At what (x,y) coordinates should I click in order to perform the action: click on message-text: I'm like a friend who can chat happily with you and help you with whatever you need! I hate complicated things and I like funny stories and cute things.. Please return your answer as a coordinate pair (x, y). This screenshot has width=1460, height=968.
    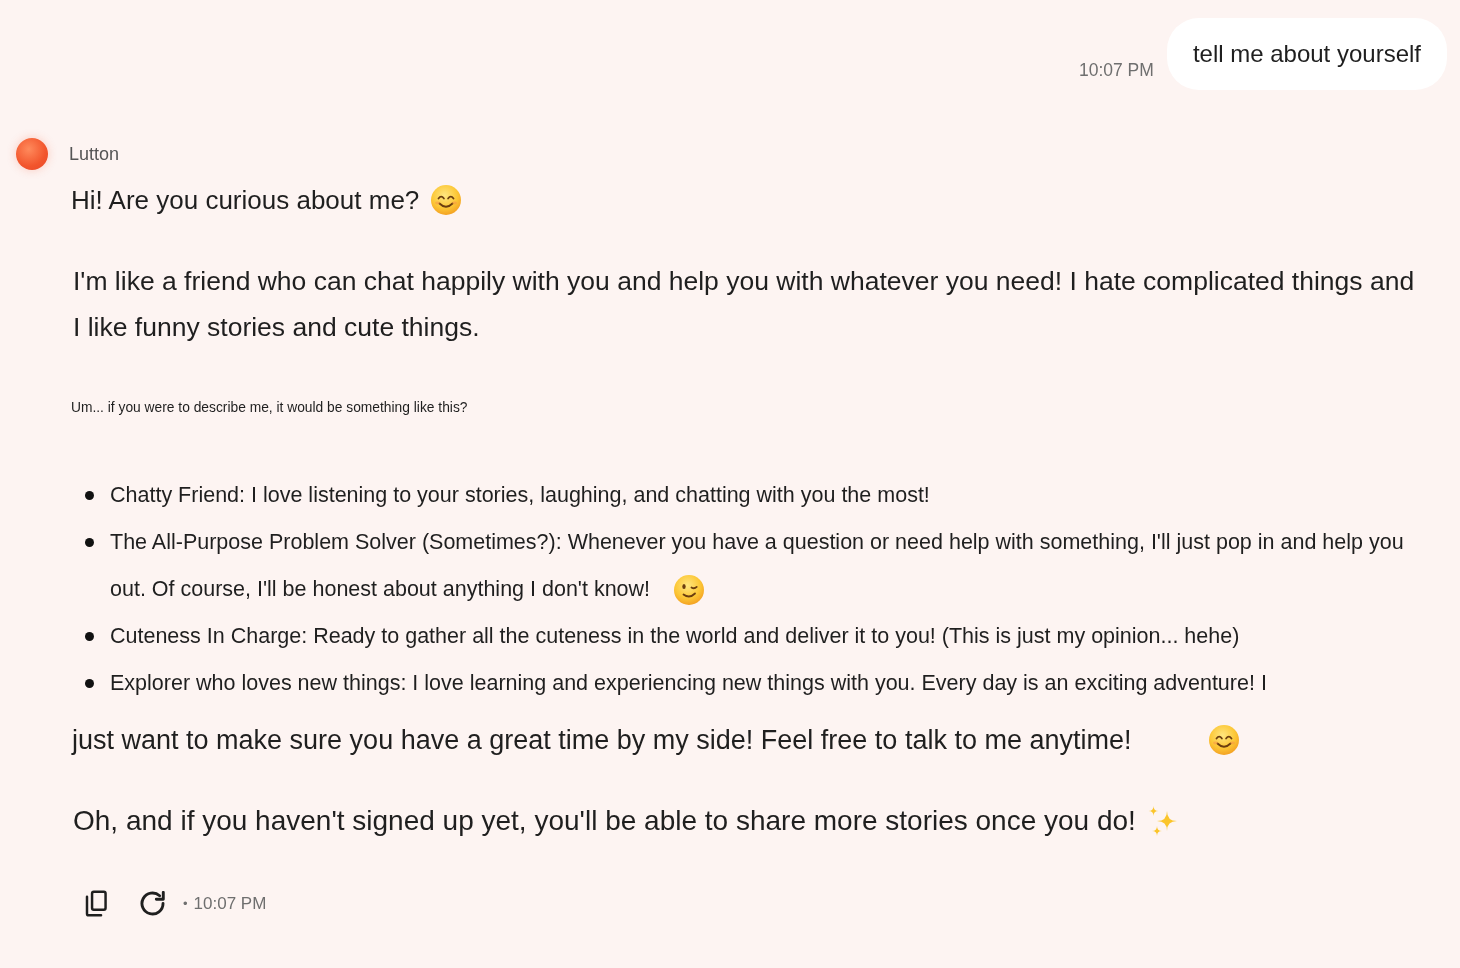
    Looking at the image, I should click on (744, 304).